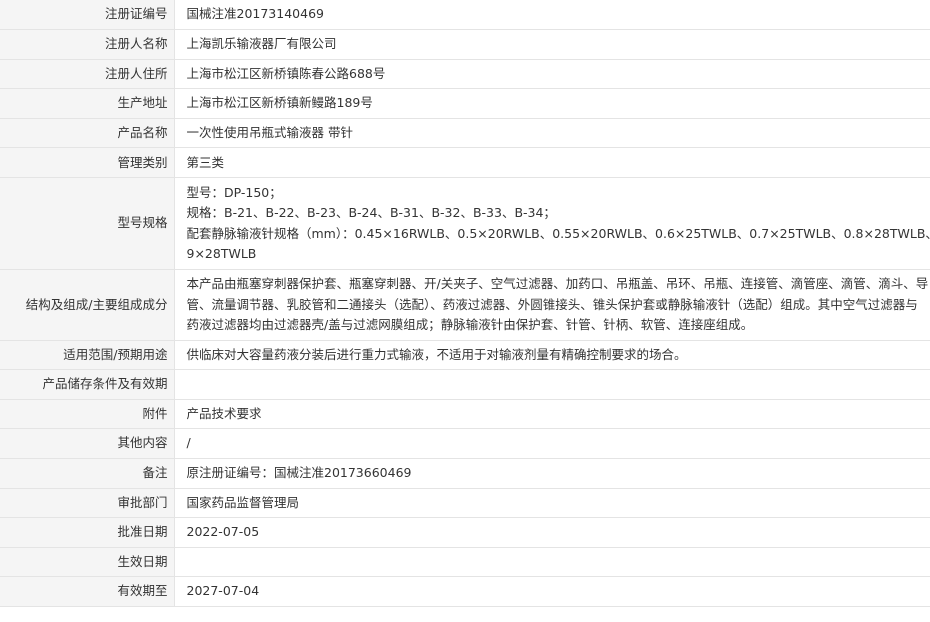  Describe the element at coordinates (552, 591) in the screenshot. I see `field-value: 2027-07-04` at that location.